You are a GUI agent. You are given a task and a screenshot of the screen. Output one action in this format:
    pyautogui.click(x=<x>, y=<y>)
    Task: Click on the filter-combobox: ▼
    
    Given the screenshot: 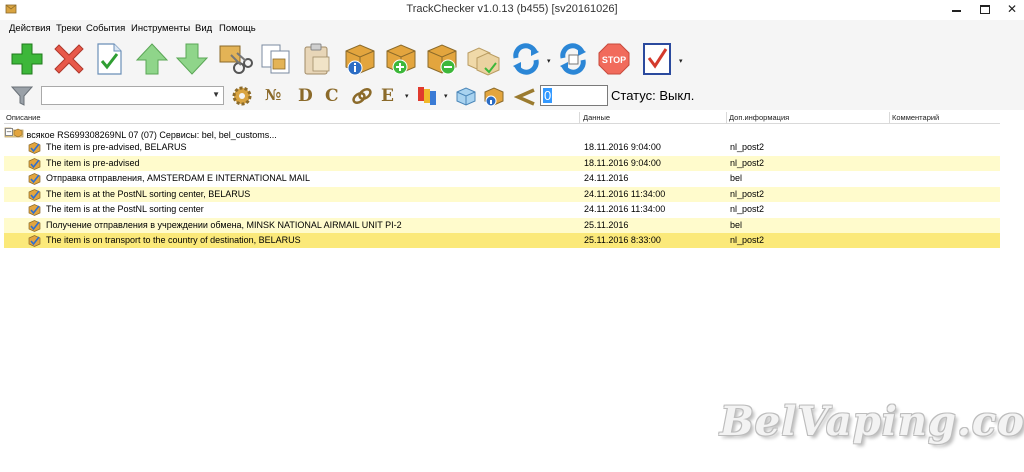 What is the action you would take?
    pyautogui.click(x=132, y=95)
    